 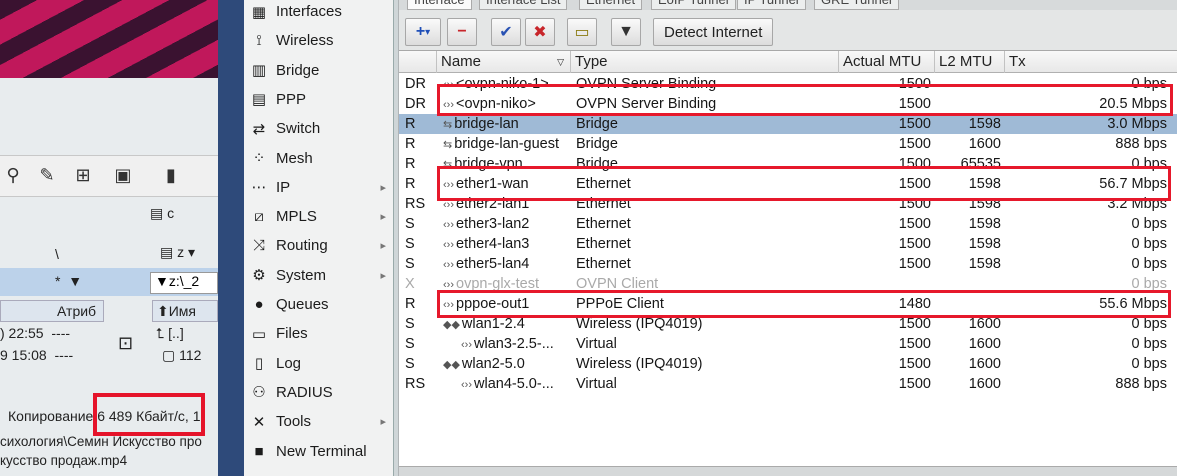 What do you see at coordinates (319, 363) in the screenshot?
I see `menu-item-log: ▯ Log` at bounding box center [319, 363].